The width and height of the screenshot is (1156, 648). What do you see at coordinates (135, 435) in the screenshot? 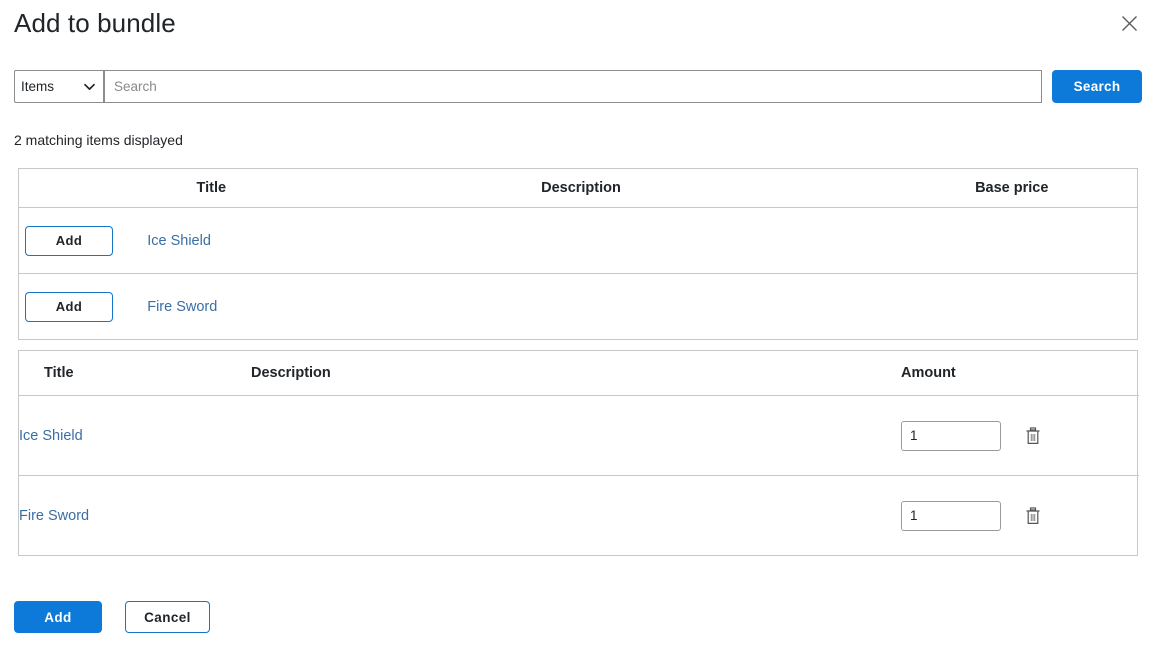
I see `bundle-title-cell: Ice Shield` at bounding box center [135, 435].